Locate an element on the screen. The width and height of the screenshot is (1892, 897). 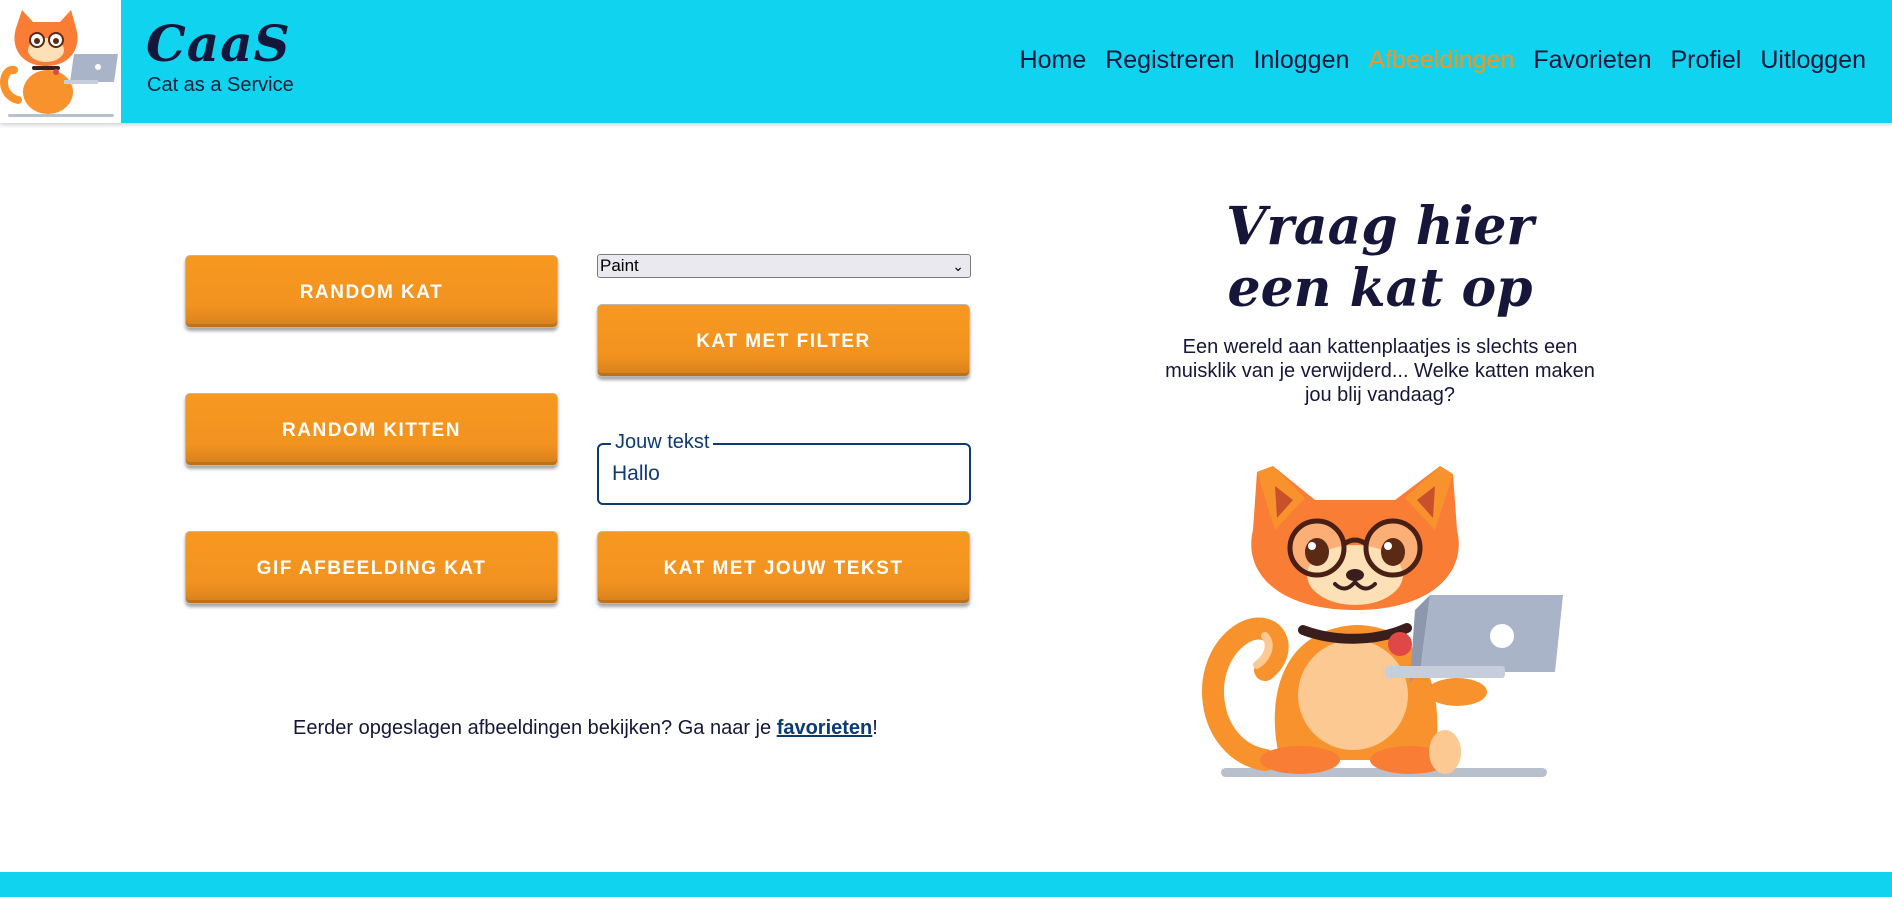
gif-kat-button: GIF AFBEELDING KAT is located at coordinates (371, 567).